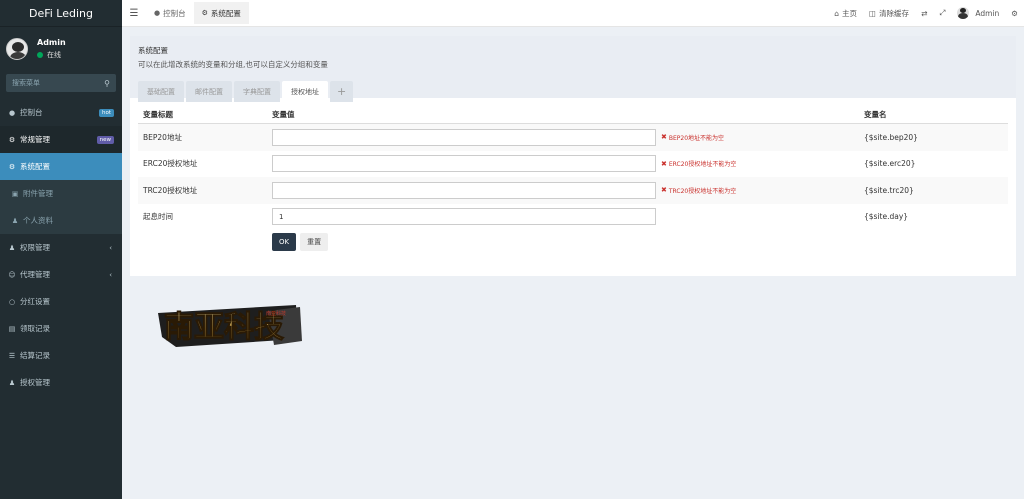  What do you see at coordinates (693, 137) in the screenshot?
I see `error-message: ✖ BEP20地址不能为空` at bounding box center [693, 137].